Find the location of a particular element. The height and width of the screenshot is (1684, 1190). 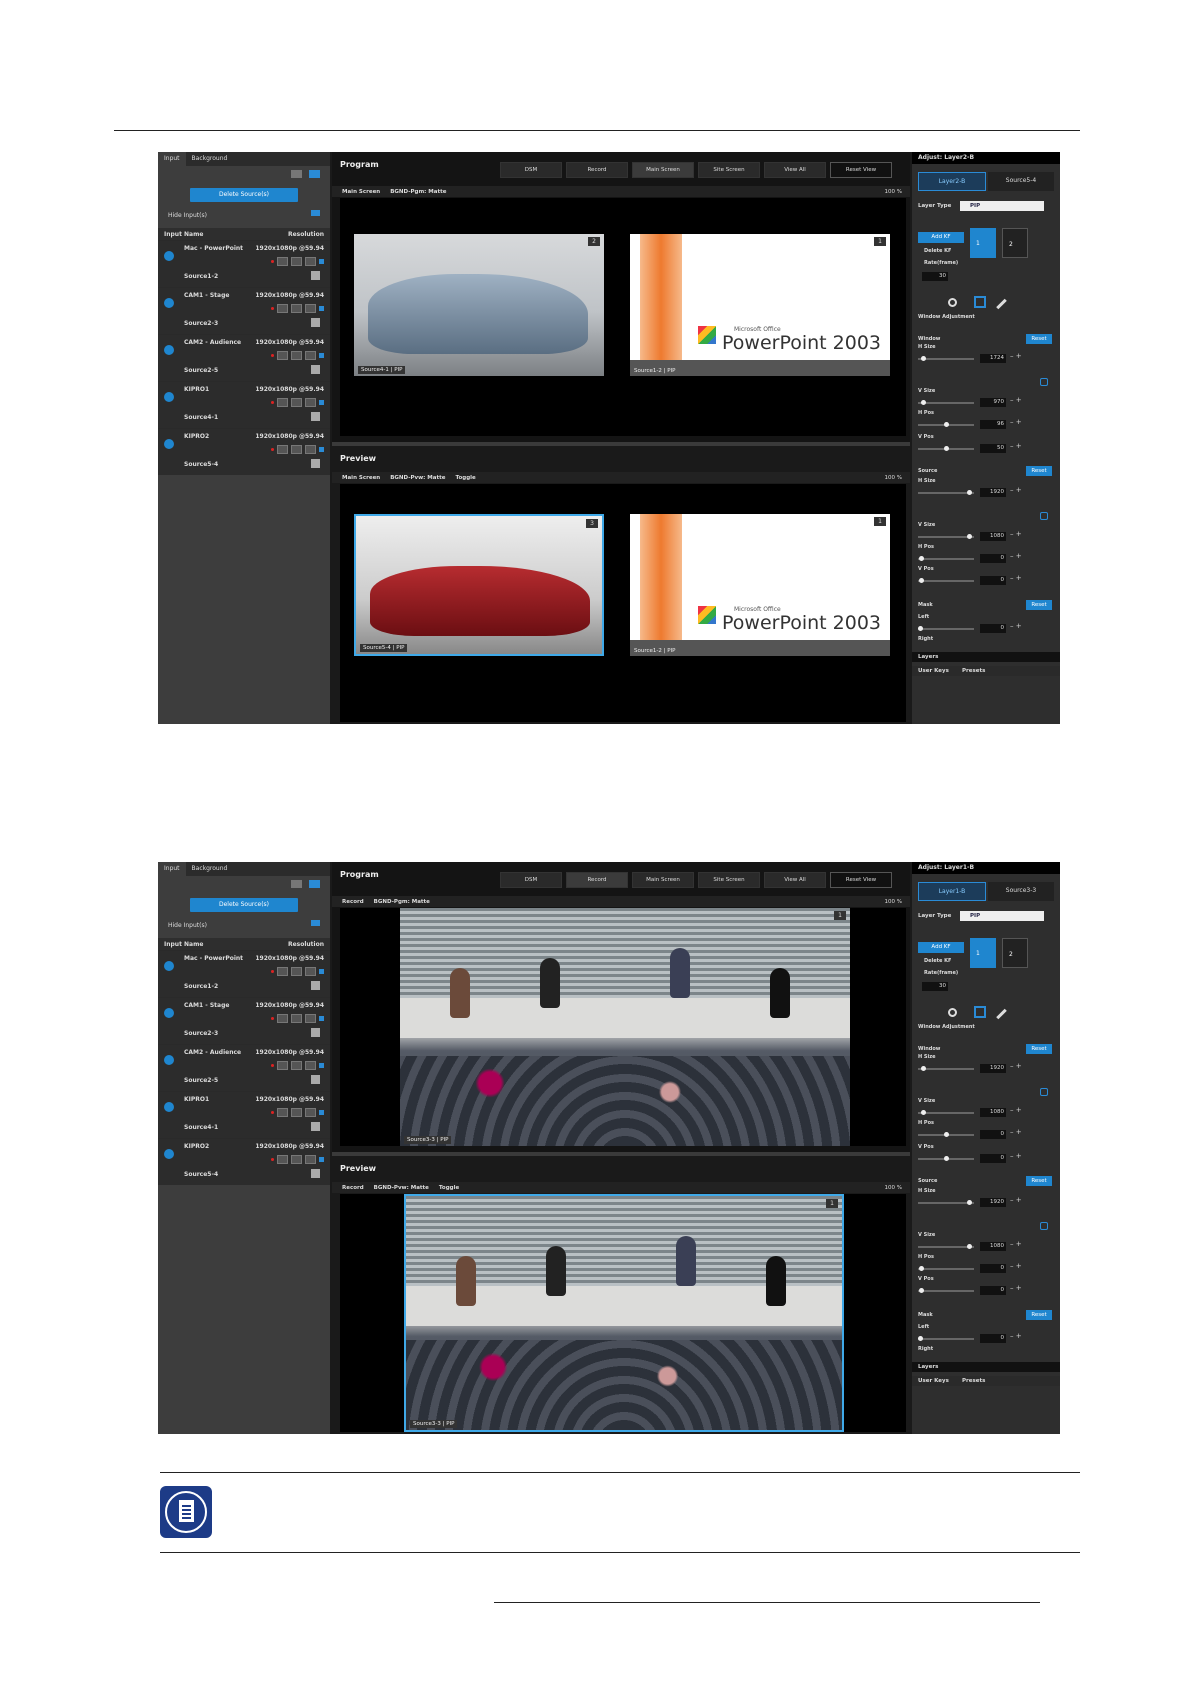

list-view-icon is located at coordinates (296, 174).